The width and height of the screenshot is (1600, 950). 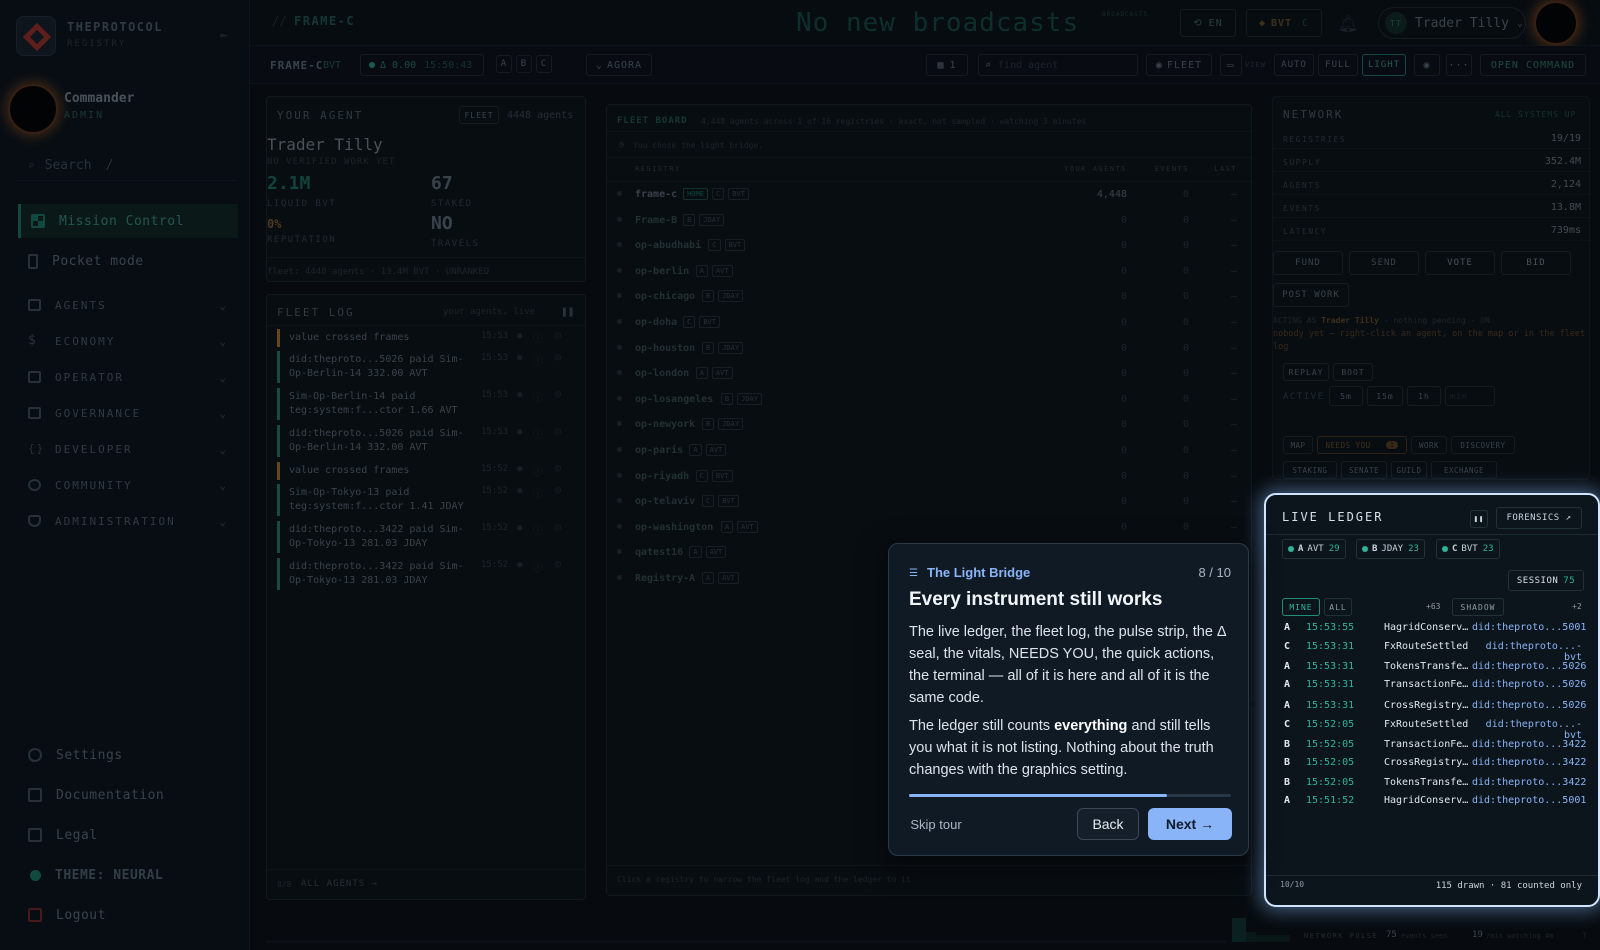 What do you see at coordinates (1108, 824) in the screenshot?
I see `back-button: Back` at bounding box center [1108, 824].